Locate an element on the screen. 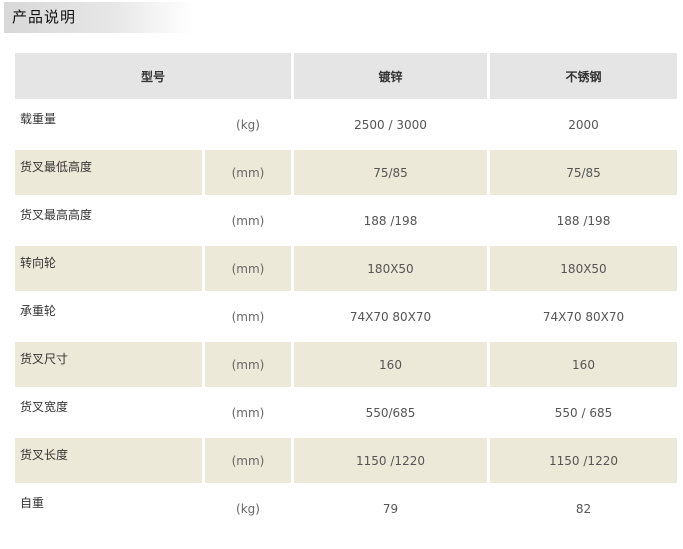 This screenshot has height=549, width=683. table-row: 货叉最高高度 (mm) 188 /198 188 /198 is located at coordinates (346, 220).